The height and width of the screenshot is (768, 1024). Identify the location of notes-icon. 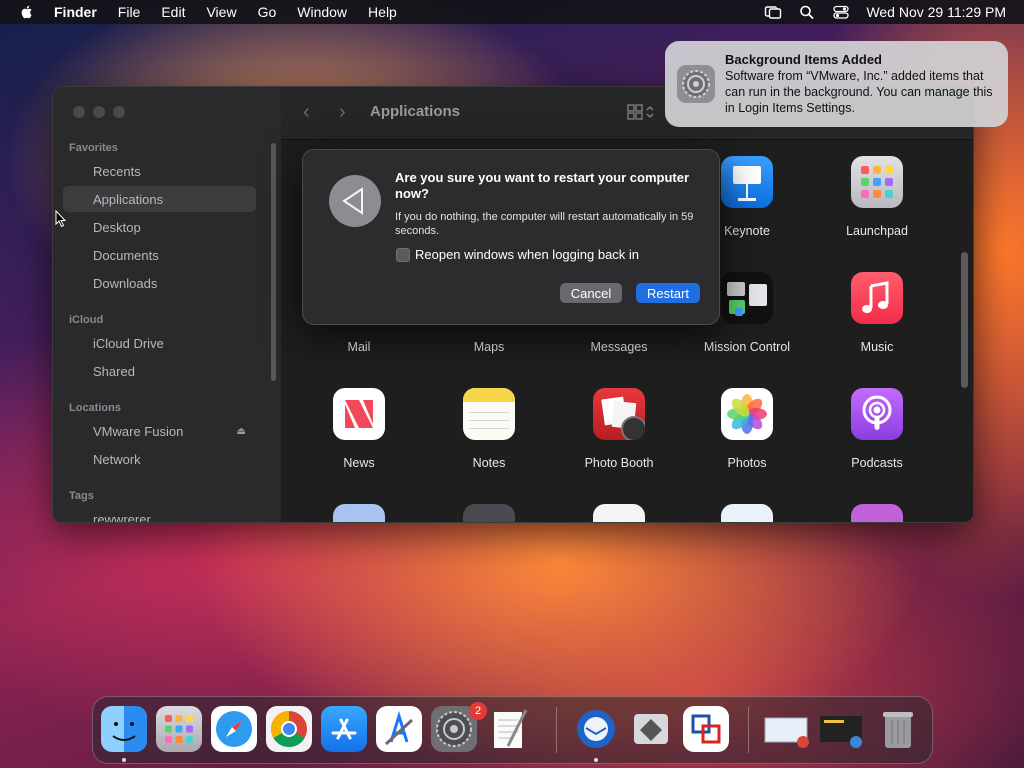
(489, 414).